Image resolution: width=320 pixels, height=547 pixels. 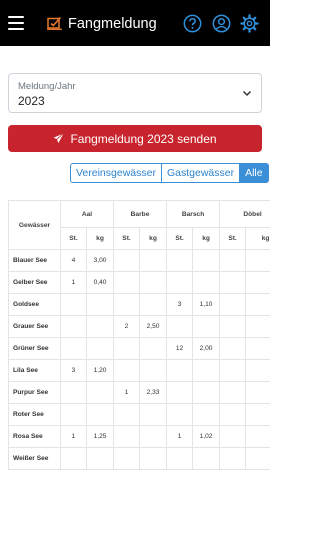 I want to click on table-row: Roter See, so click(x=139, y=414).